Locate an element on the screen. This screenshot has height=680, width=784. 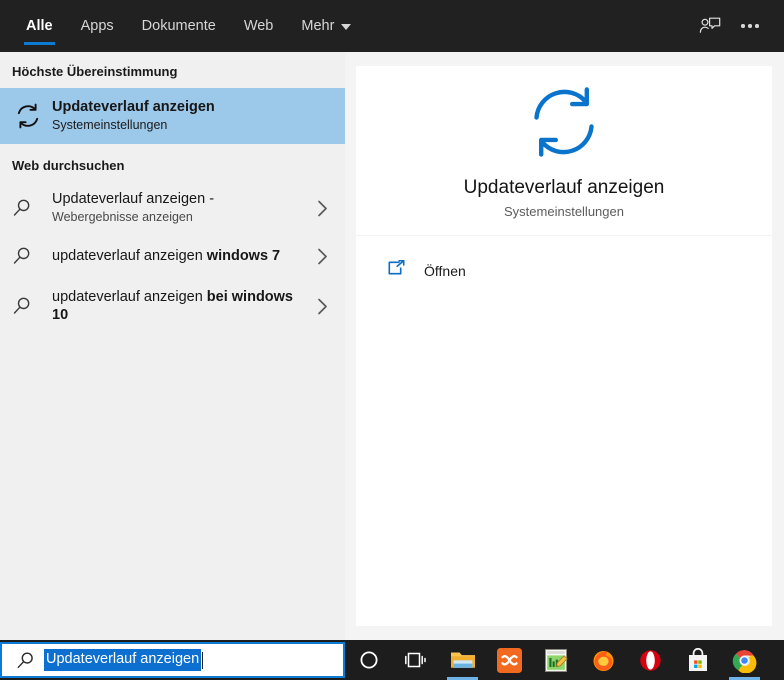
firefox-icon is located at coordinates (603, 660).